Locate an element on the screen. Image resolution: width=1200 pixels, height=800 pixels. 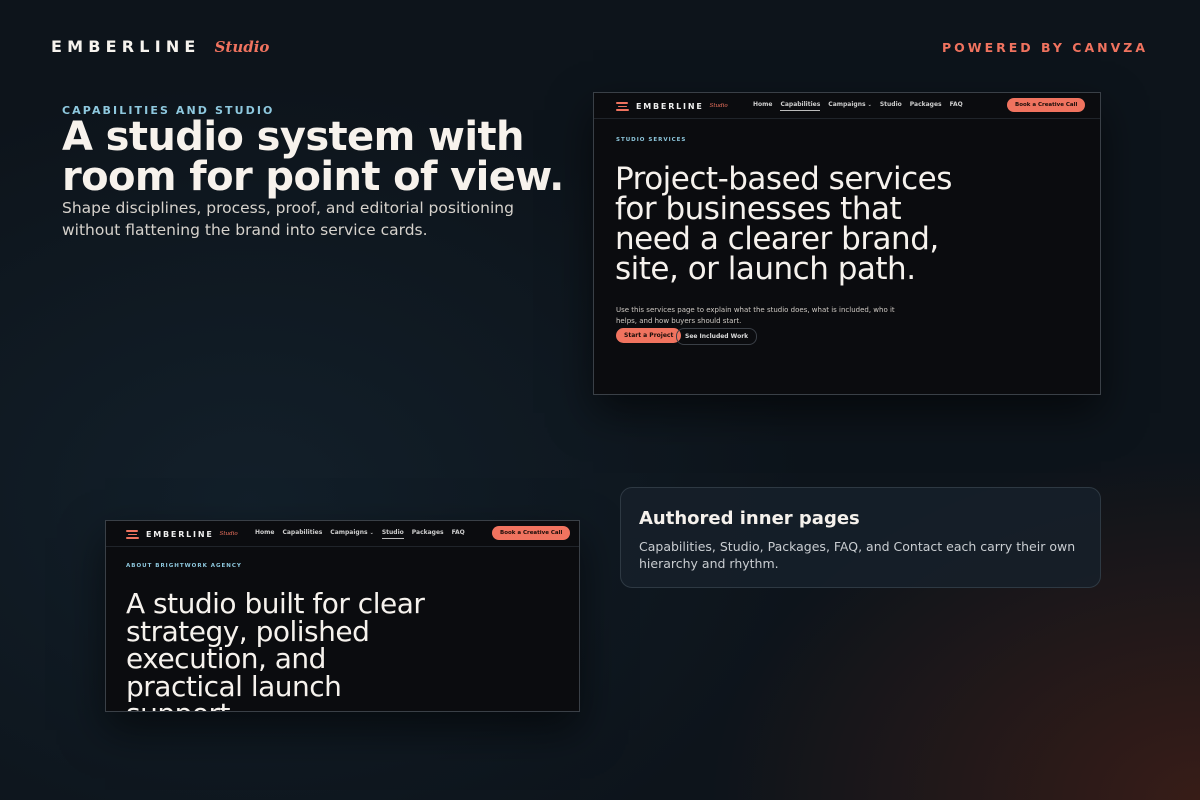
powered-by-label: POWERED BY CANVZA is located at coordinates (1045, 47).